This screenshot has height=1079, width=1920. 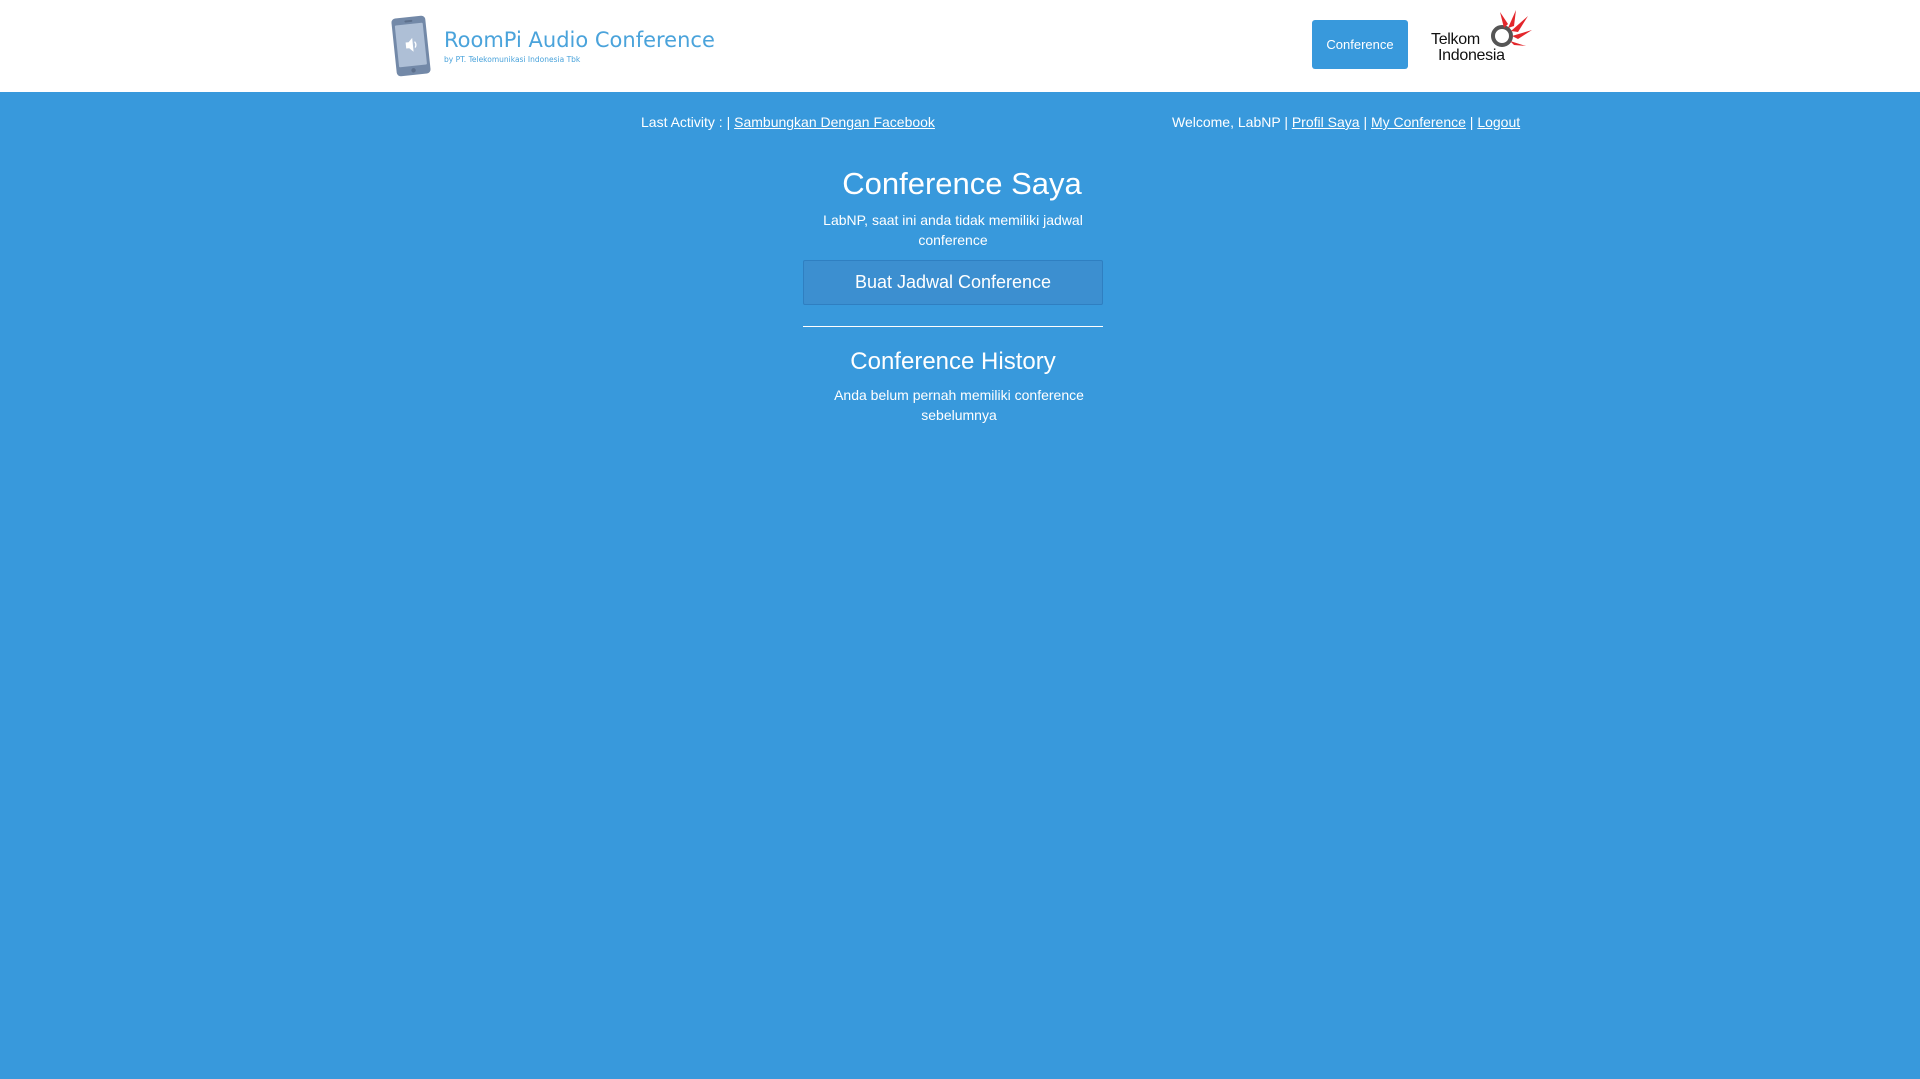 What do you see at coordinates (1498, 122) in the screenshot?
I see `logout-link: Logout` at bounding box center [1498, 122].